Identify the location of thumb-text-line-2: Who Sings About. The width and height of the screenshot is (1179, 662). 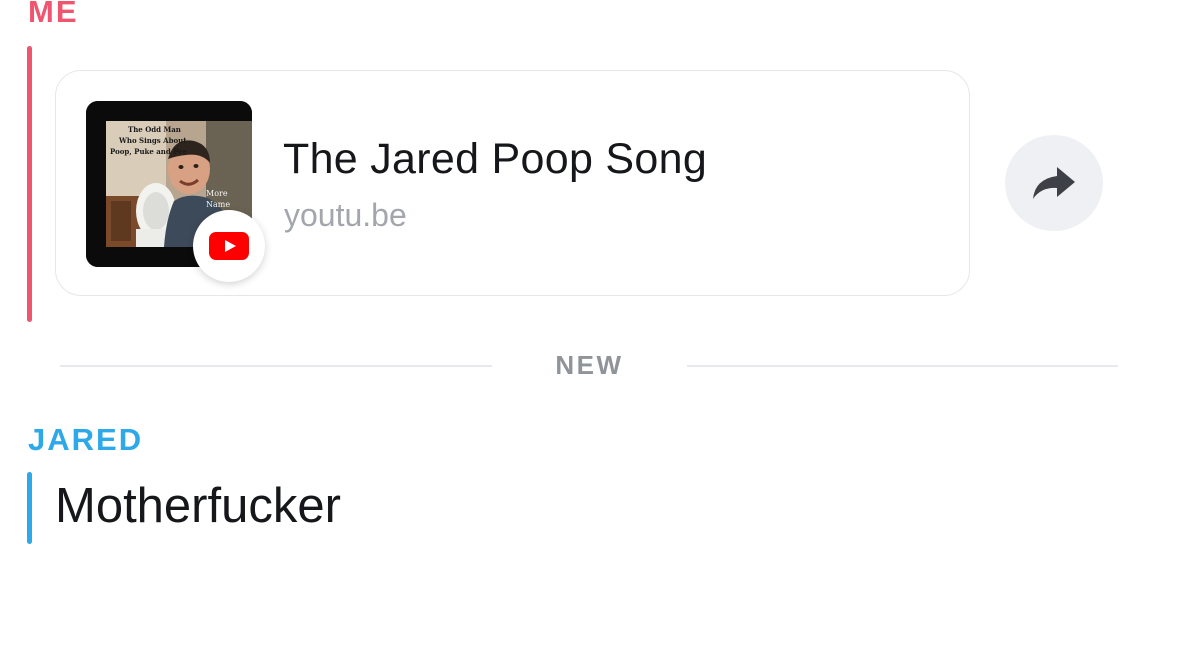
(152, 140).